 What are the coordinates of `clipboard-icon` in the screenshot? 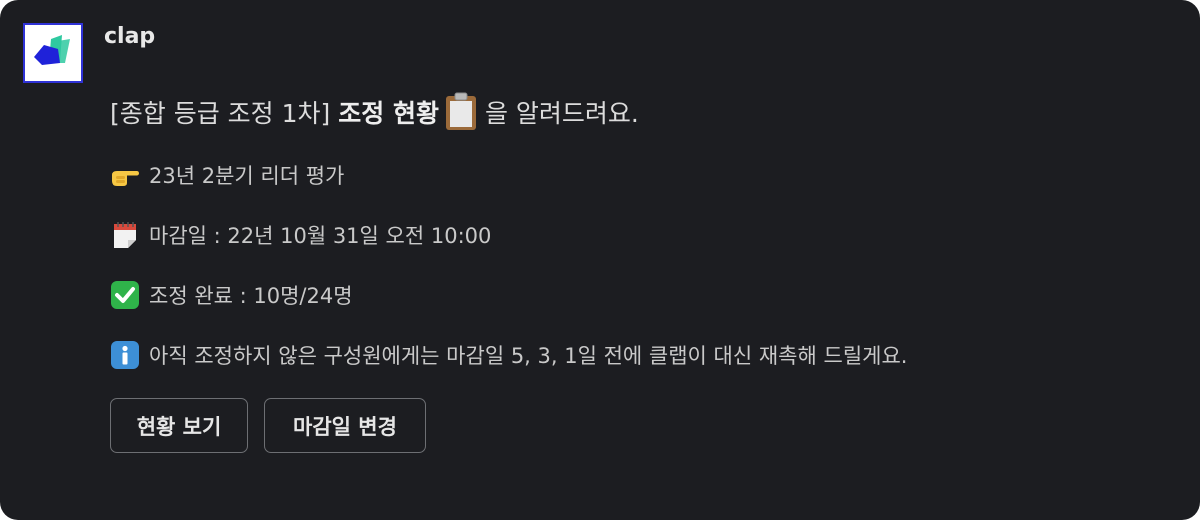 It's located at (461, 112).